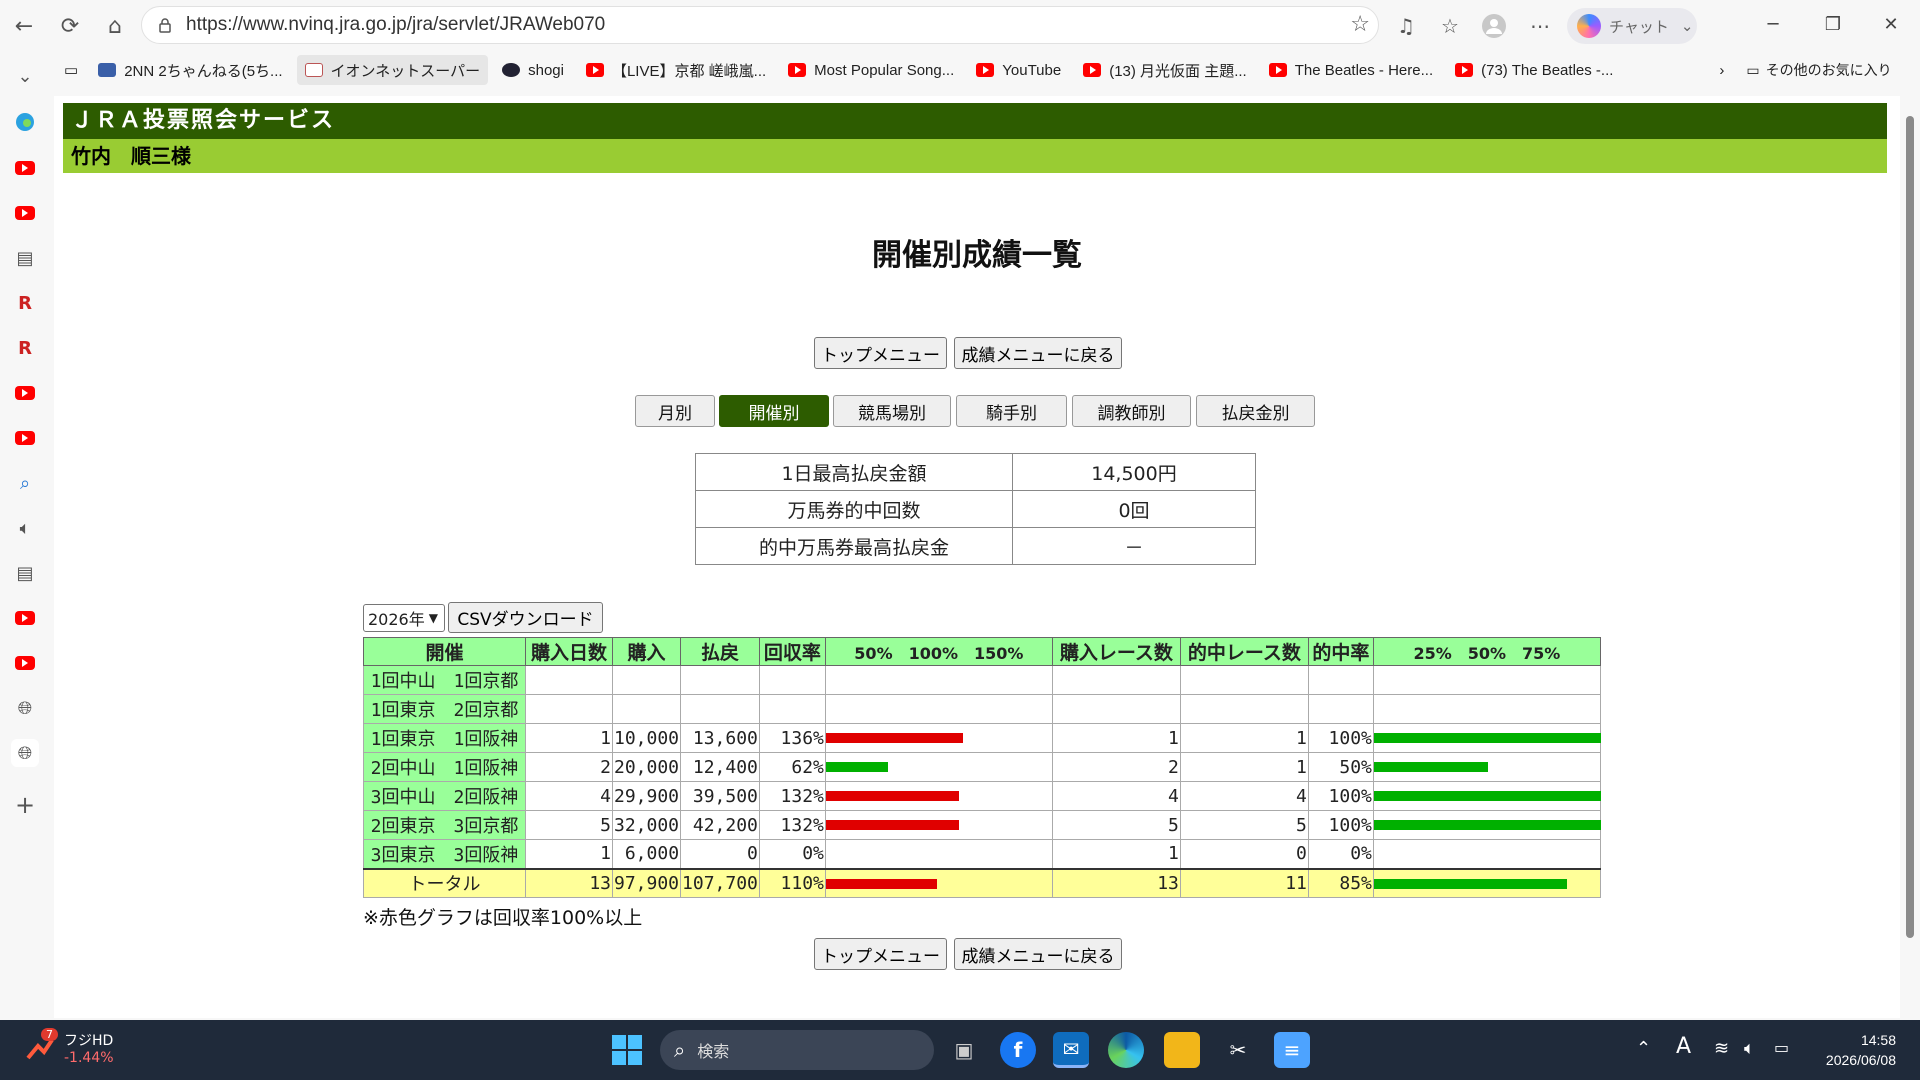 This screenshot has width=1920, height=1080. I want to click on cell-payout: 0, so click(720, 854).